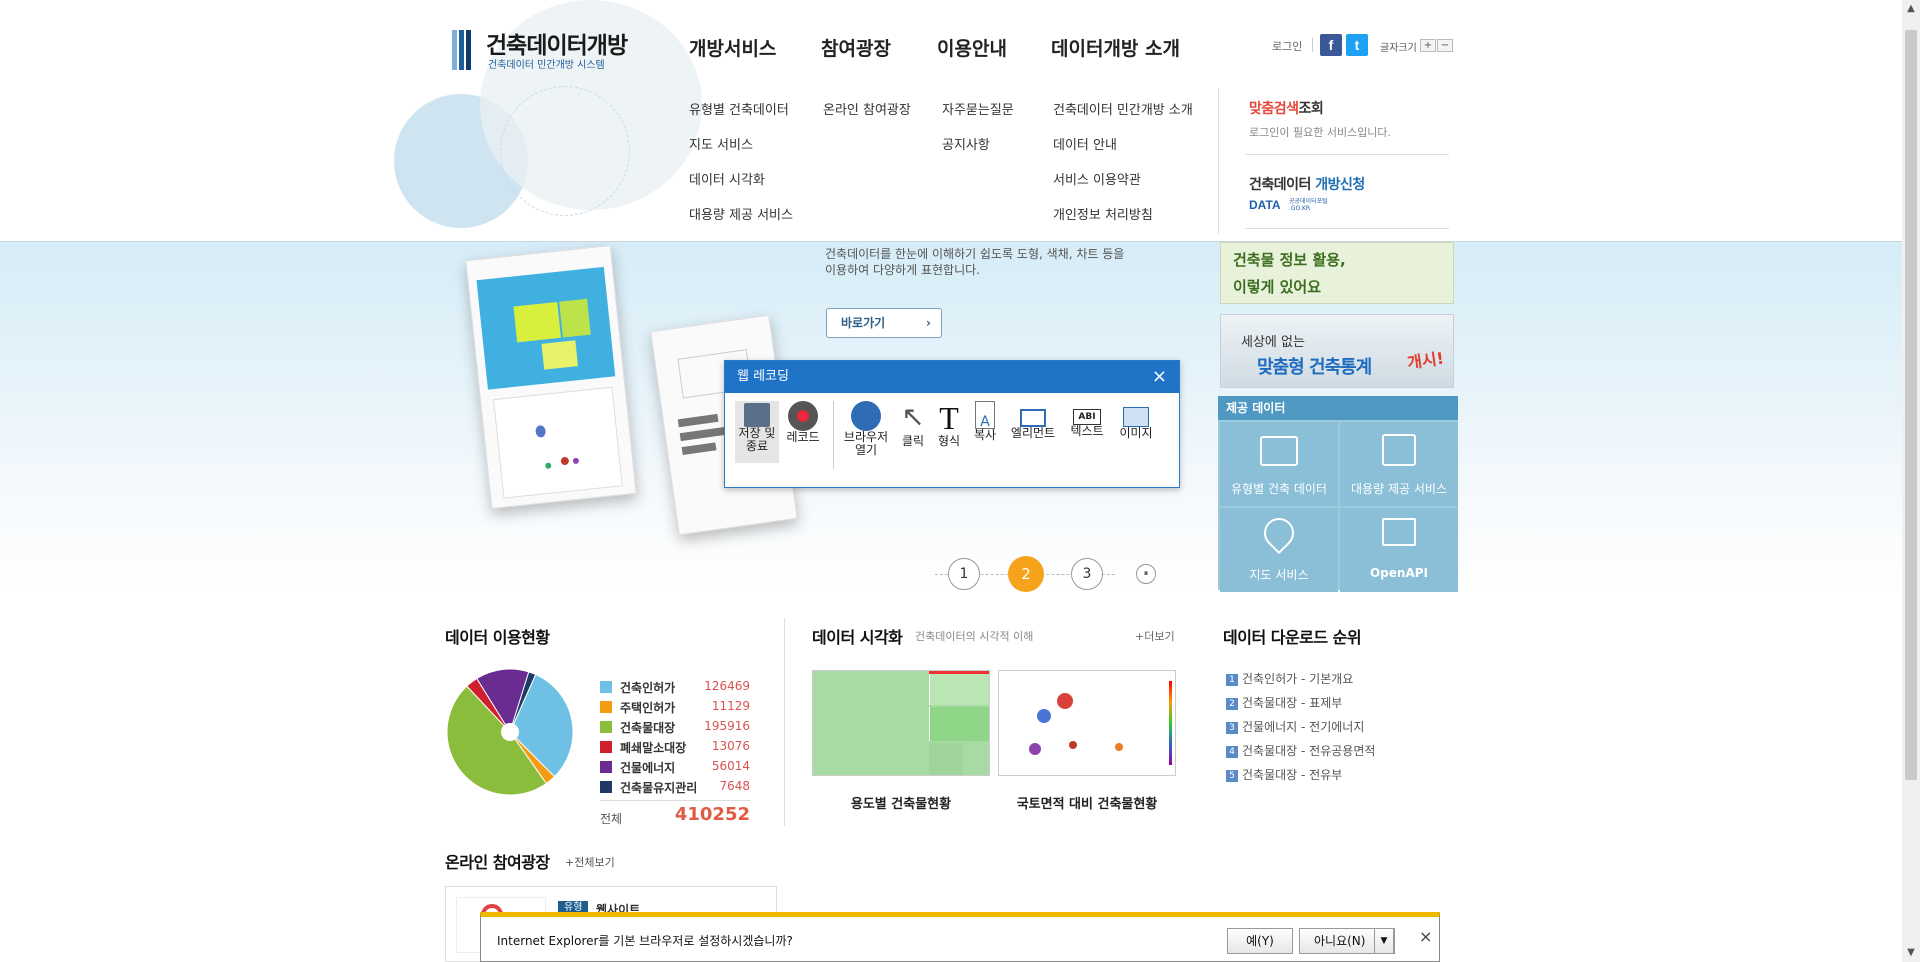  What do you see at coordinates (675, 687) in the screenshot?
I see `legend-row: 건축인허가 126469` at bounding box center [675, 687].